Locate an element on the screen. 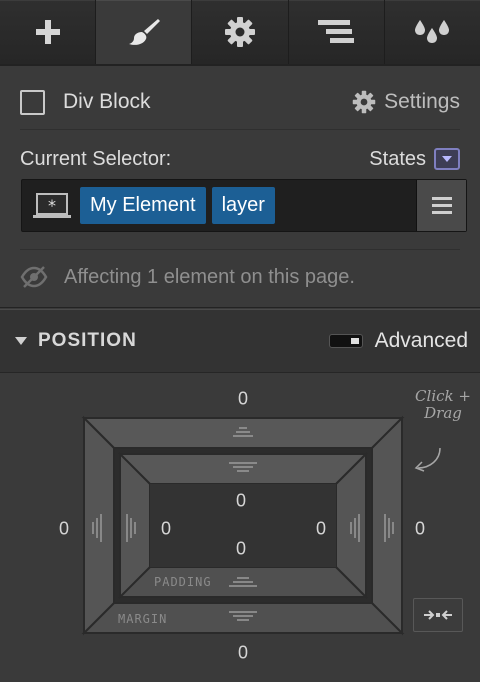 The width and height of the screenshot is (480, 682). padding-label: PADDING is located at coordinates (183, 582).